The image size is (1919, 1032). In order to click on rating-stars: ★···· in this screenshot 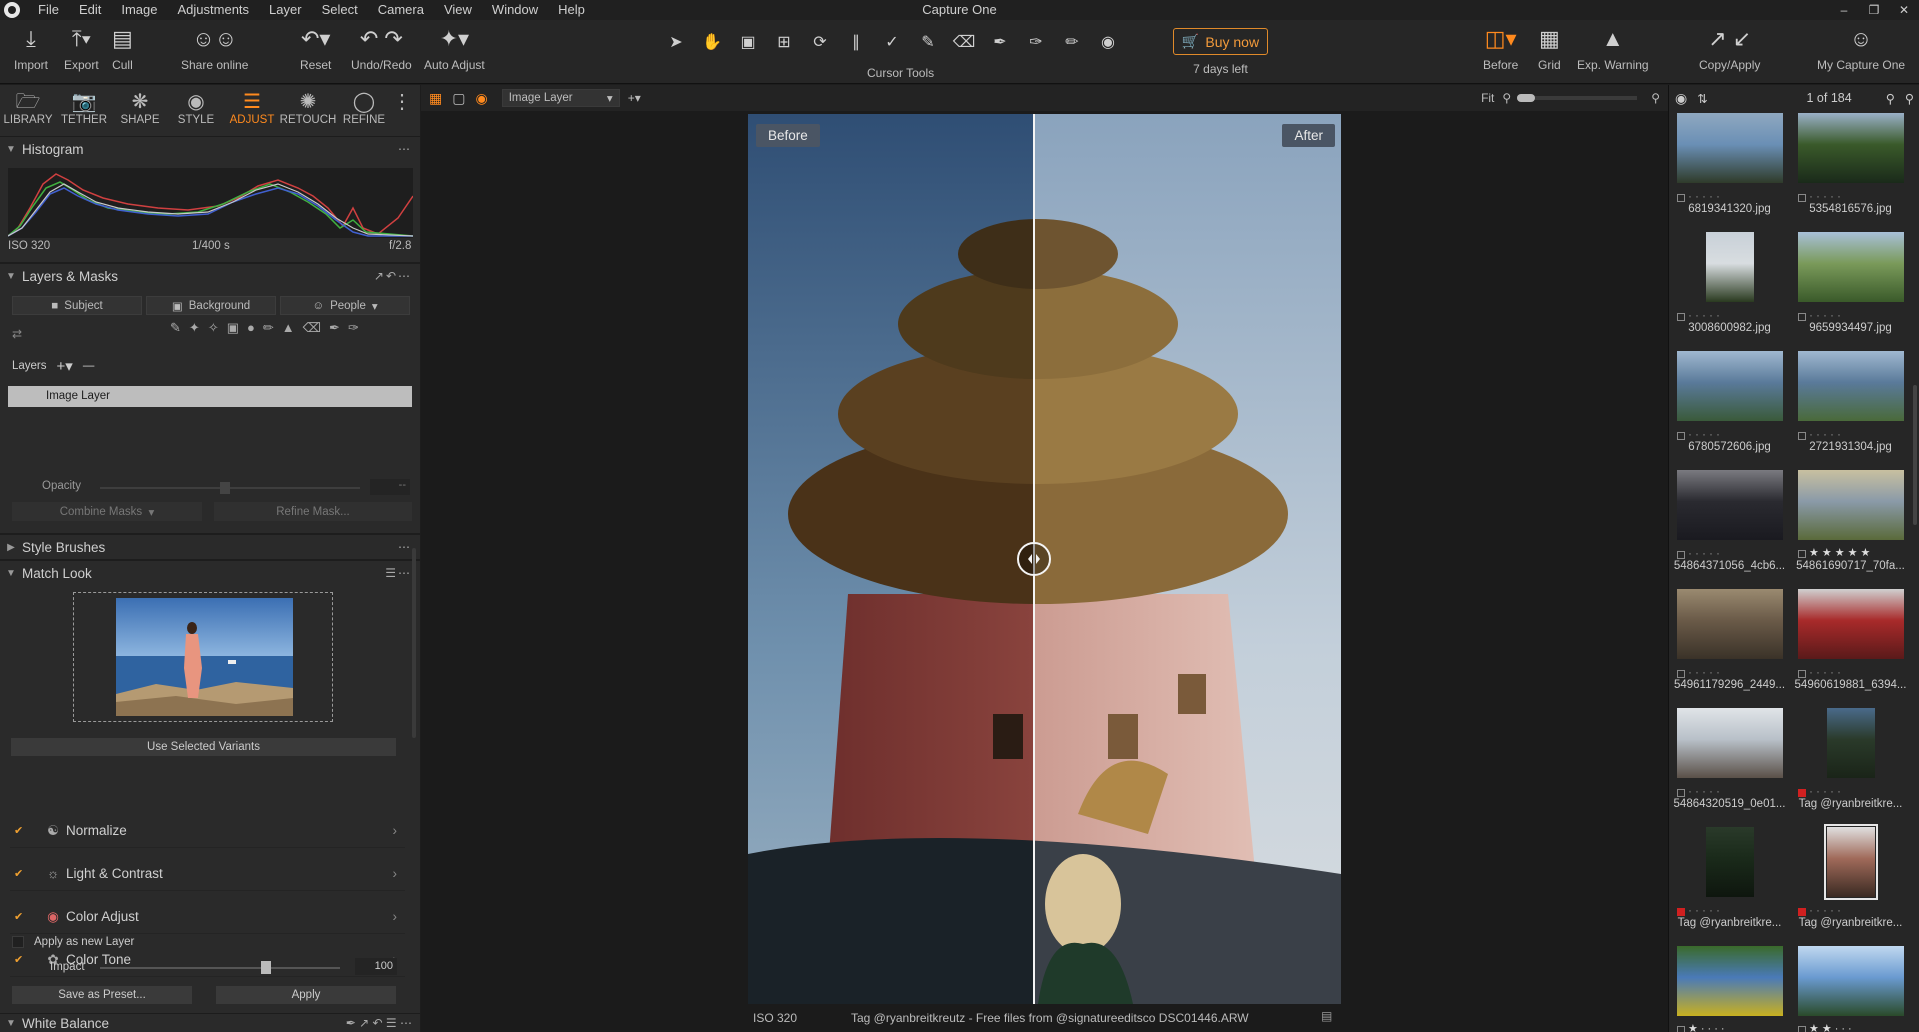, I will do `click(1702, 1027)`.